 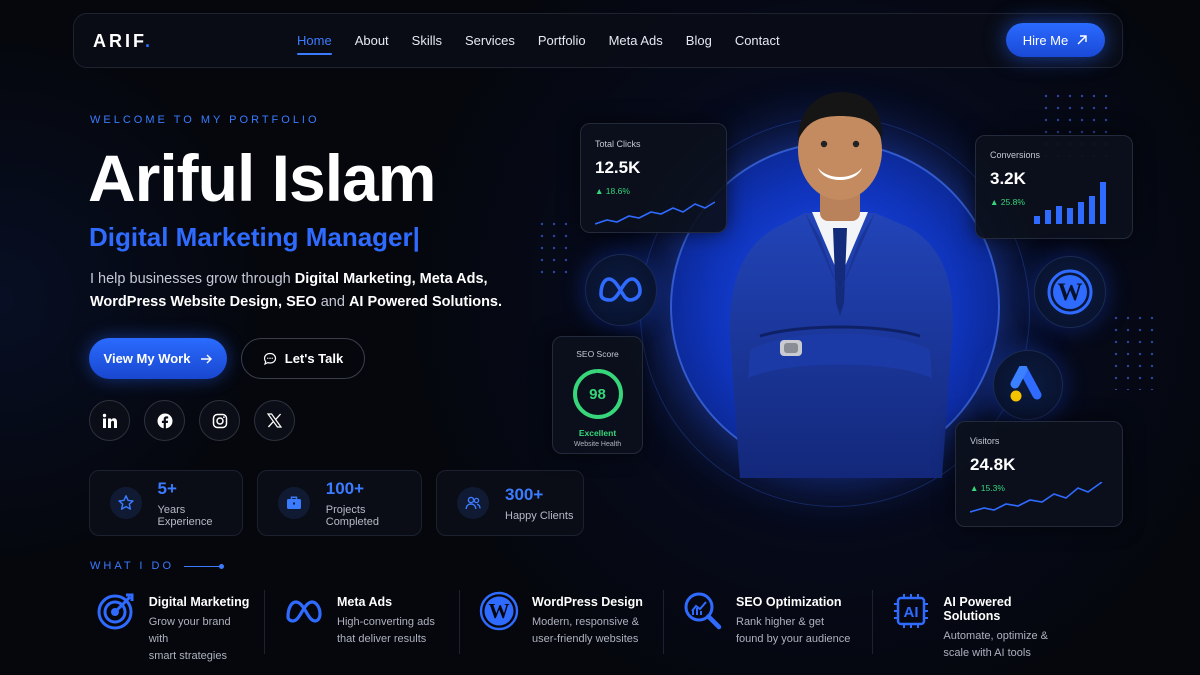 What do you see at coordinates (205, 120) in the screenshot?
I see `welcome-label: WELCOME TO MY PORTFOLIO` at bounding box center [205, 120].